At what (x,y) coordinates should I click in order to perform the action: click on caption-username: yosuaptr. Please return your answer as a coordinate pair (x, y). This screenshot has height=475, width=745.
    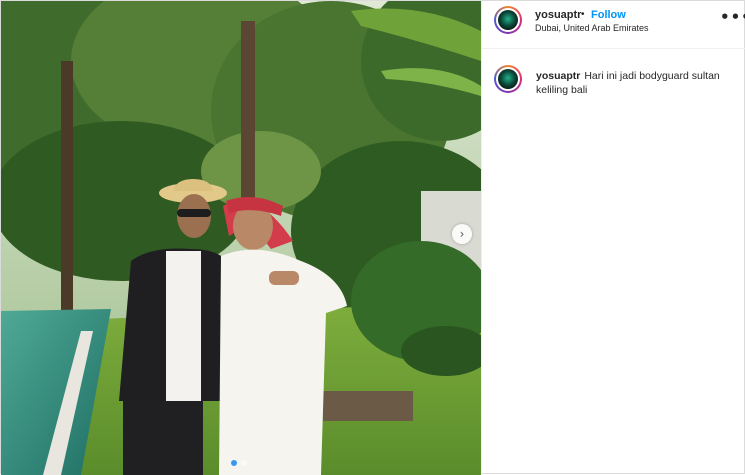
    Looking at the image, I should click on (558, 76).